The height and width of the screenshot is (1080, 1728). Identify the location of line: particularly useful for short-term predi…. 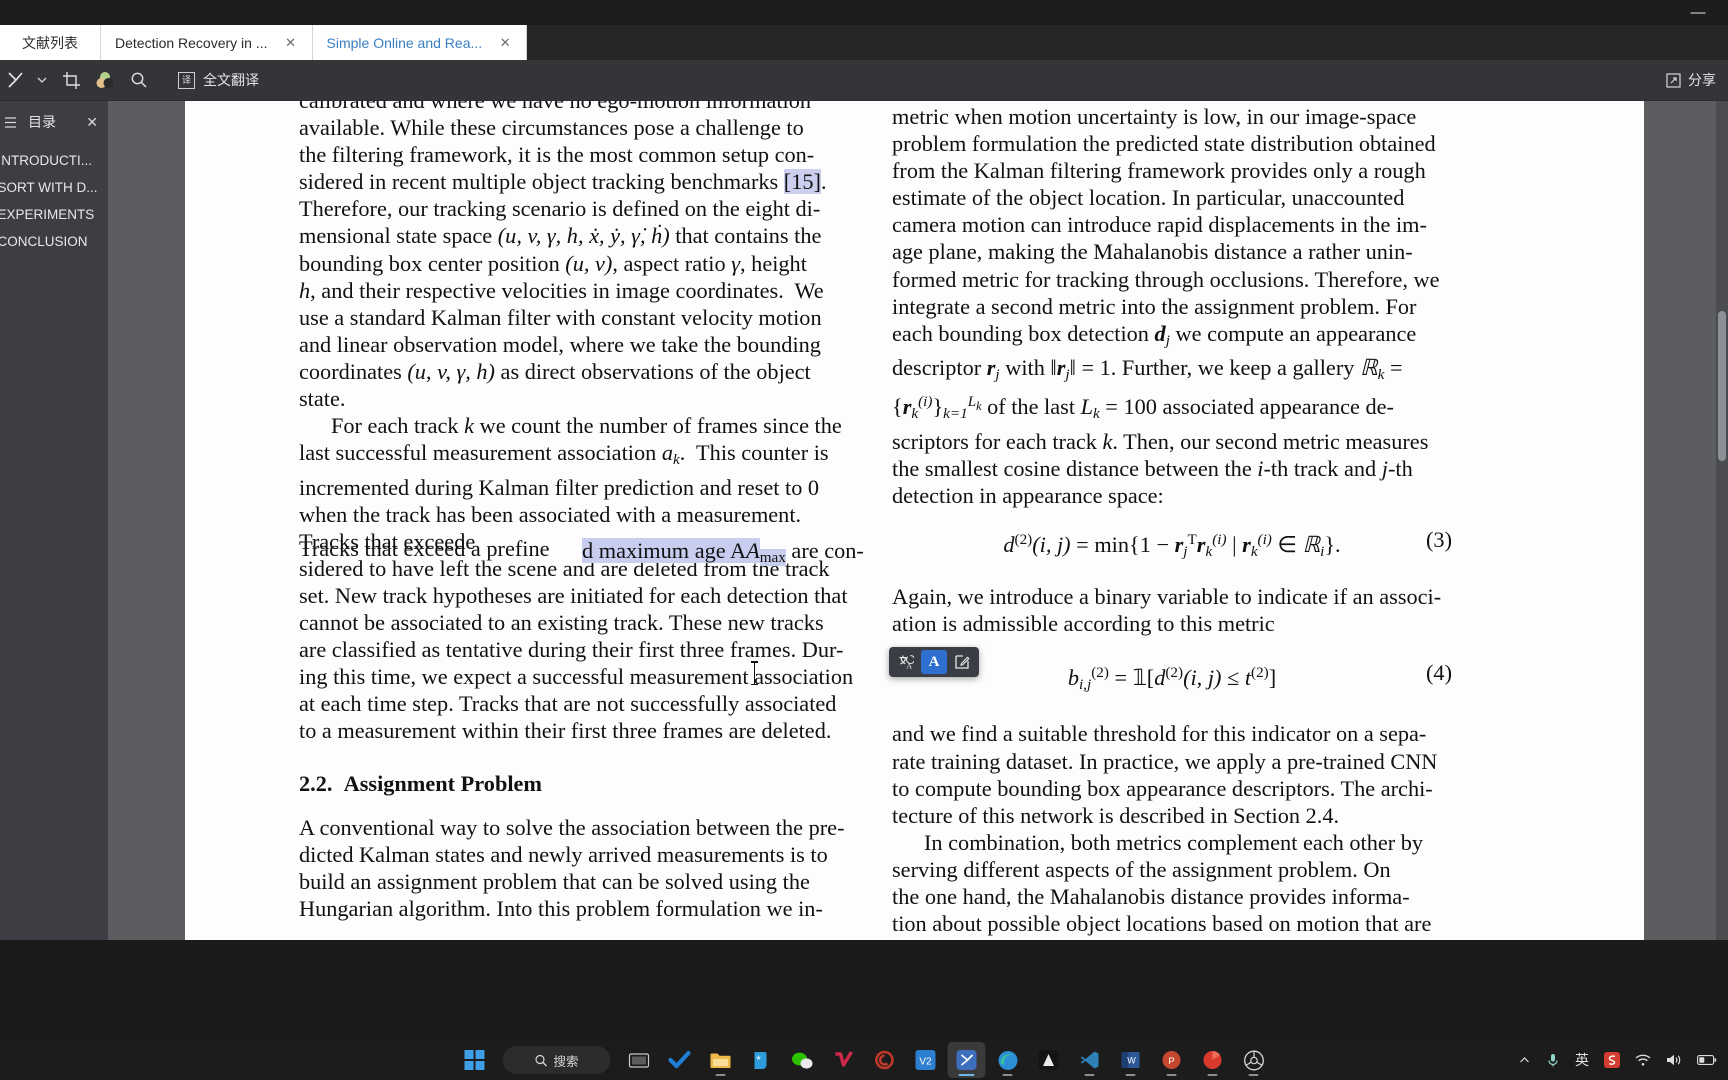
(1152, 939).